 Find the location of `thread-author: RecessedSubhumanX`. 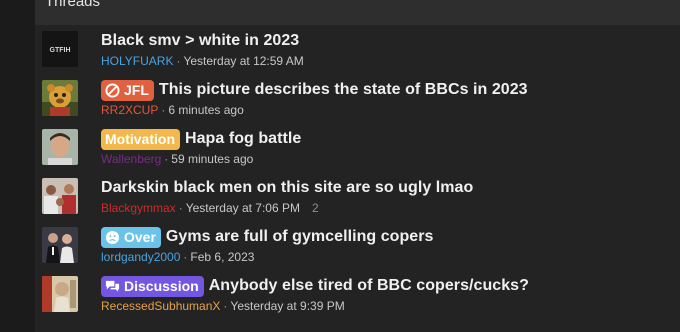

thread-author: RecessedSubhumanX is located at coordinates (160, 306).